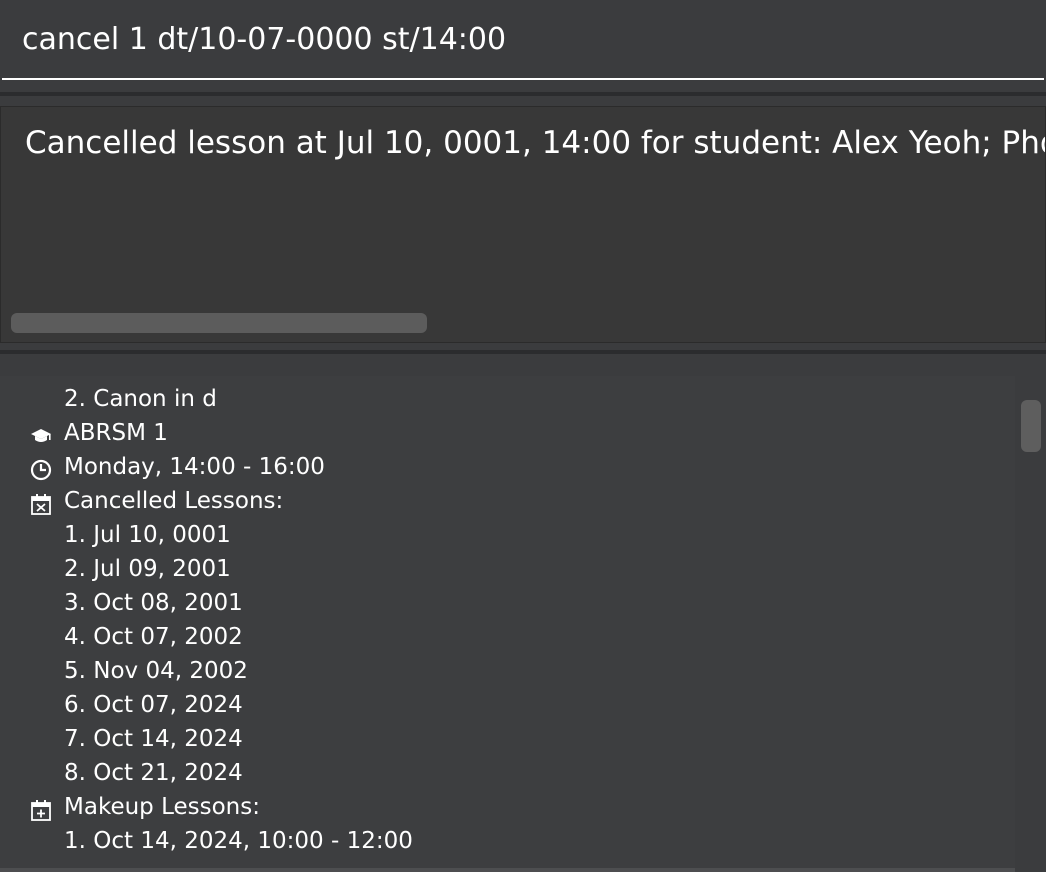  What do you see at coordinates (523, 40) in the screenshot?
I see `command-input` at bounding box center [523, 40].